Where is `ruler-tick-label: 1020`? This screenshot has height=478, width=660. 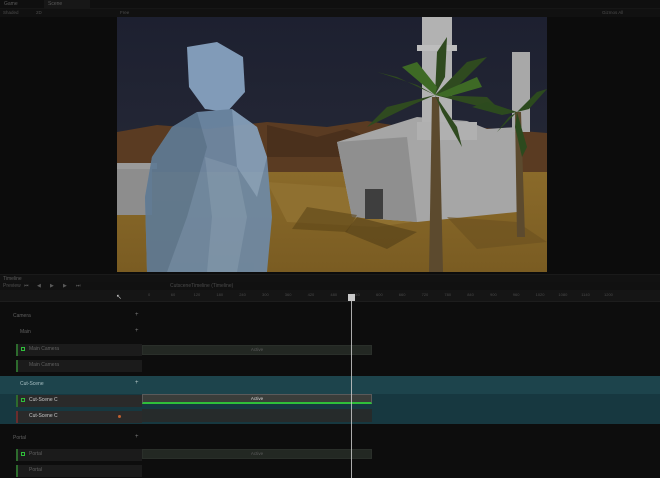
ruler-tick-label: 1020 is located at coordinates (540, 294).